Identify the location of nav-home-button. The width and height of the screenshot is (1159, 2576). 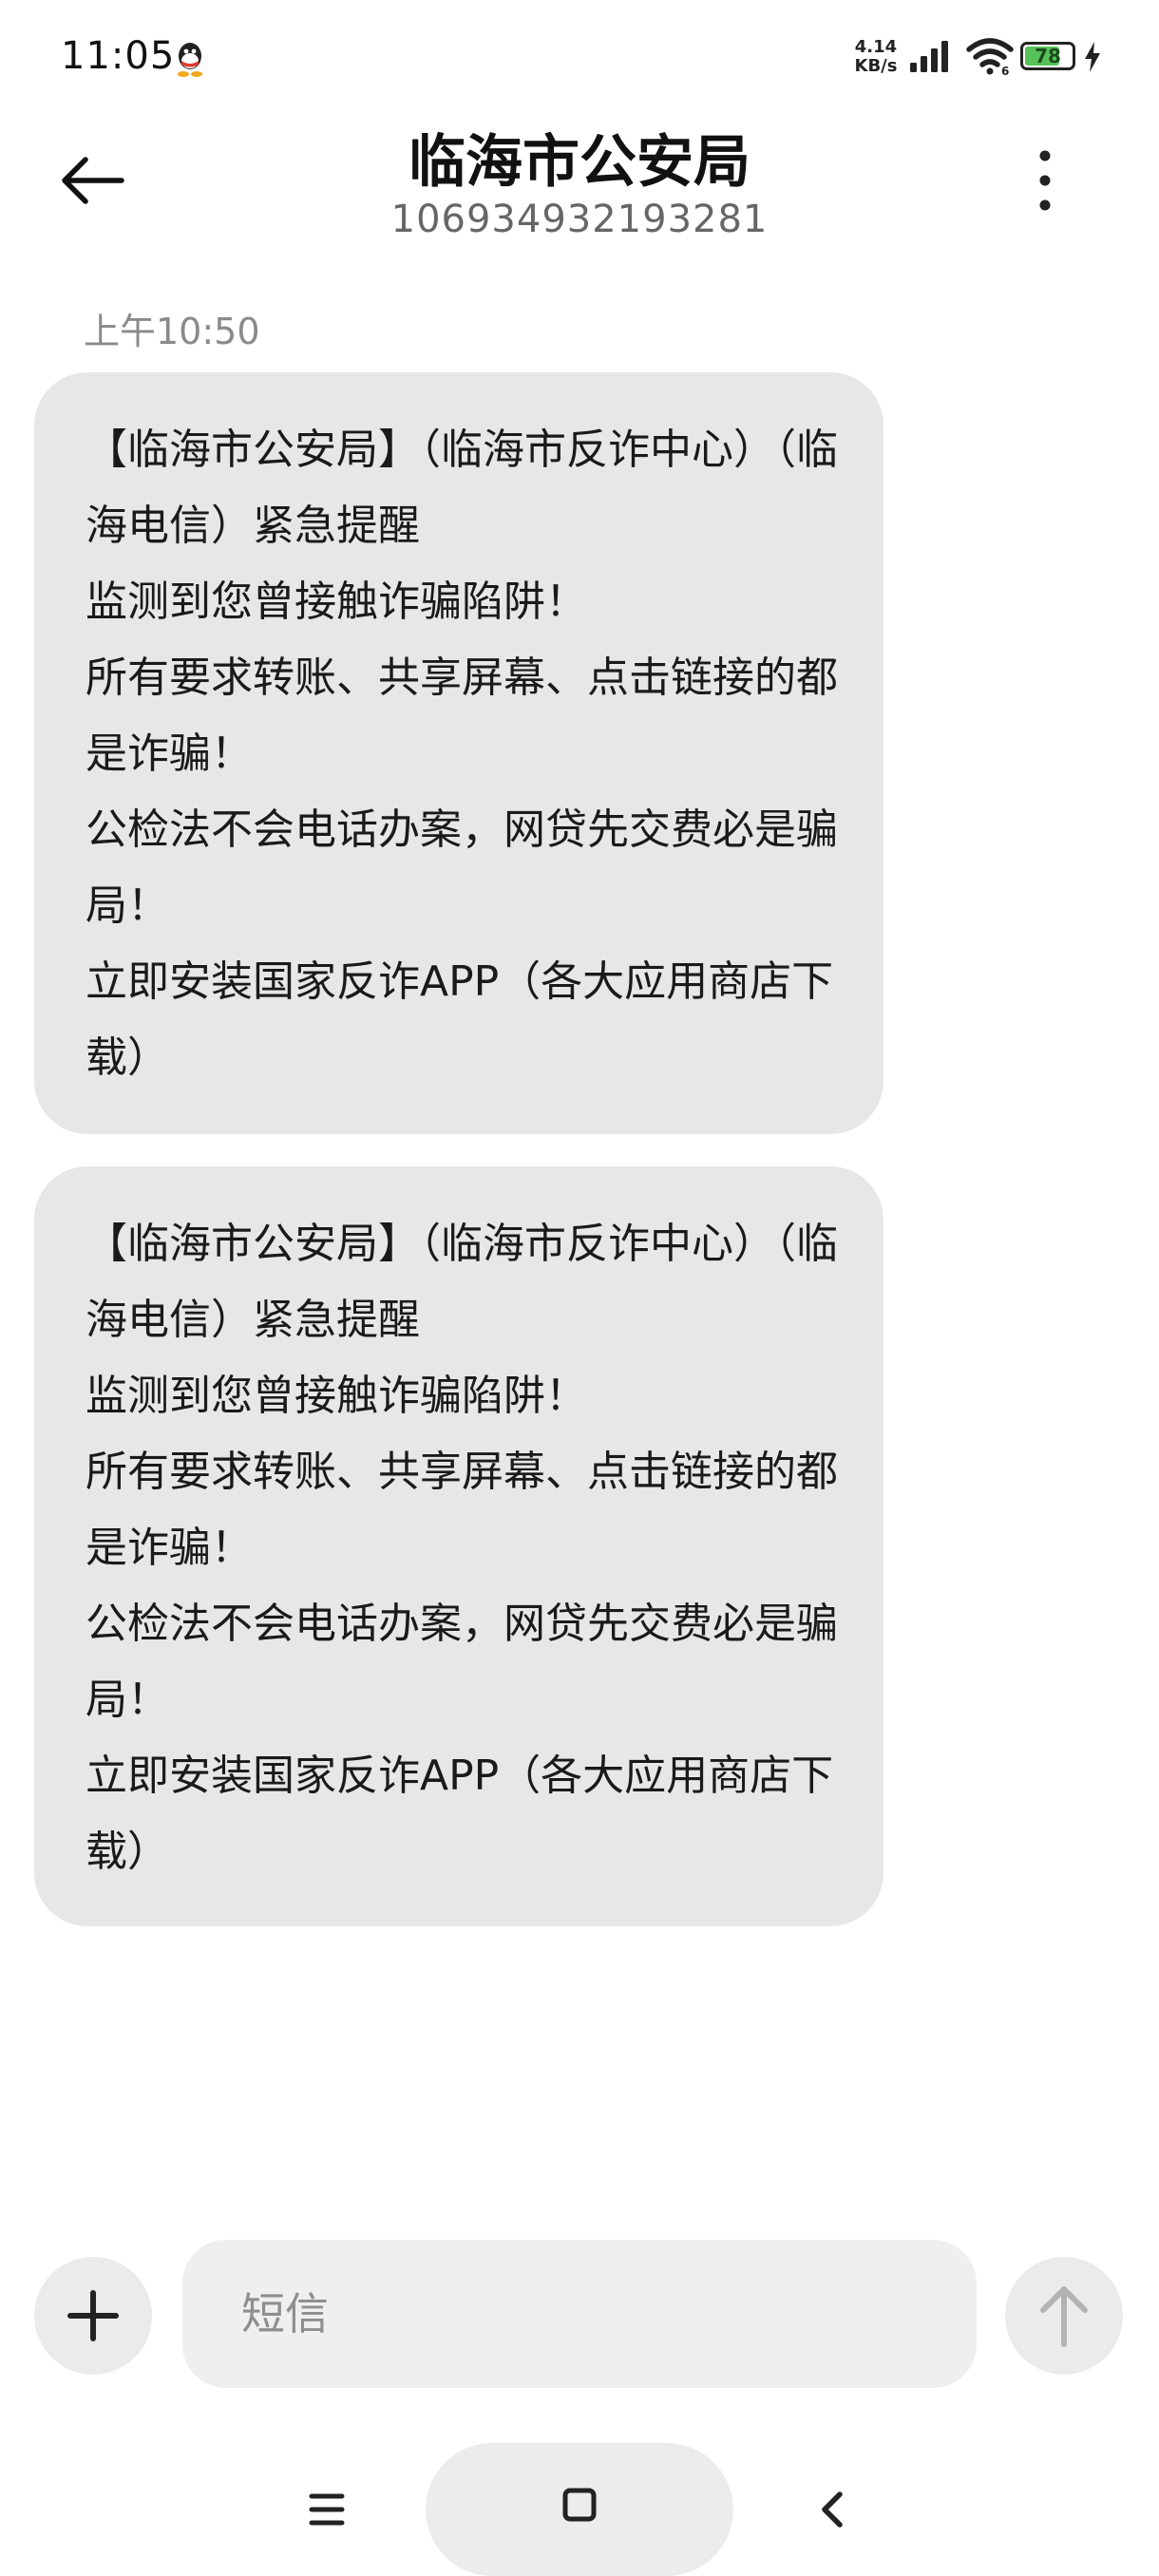
(579, 2509).